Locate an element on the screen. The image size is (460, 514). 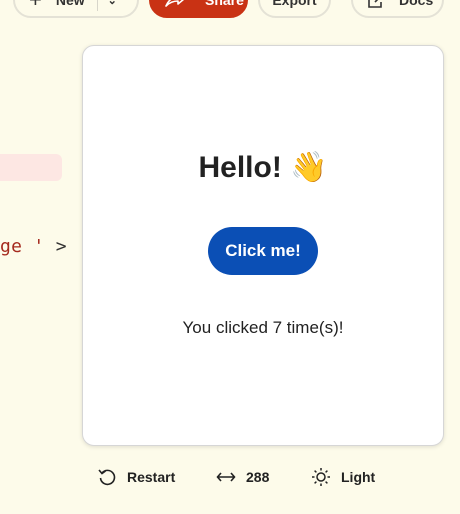
docs-button-label: Docs is located at coordinates (416, 4).